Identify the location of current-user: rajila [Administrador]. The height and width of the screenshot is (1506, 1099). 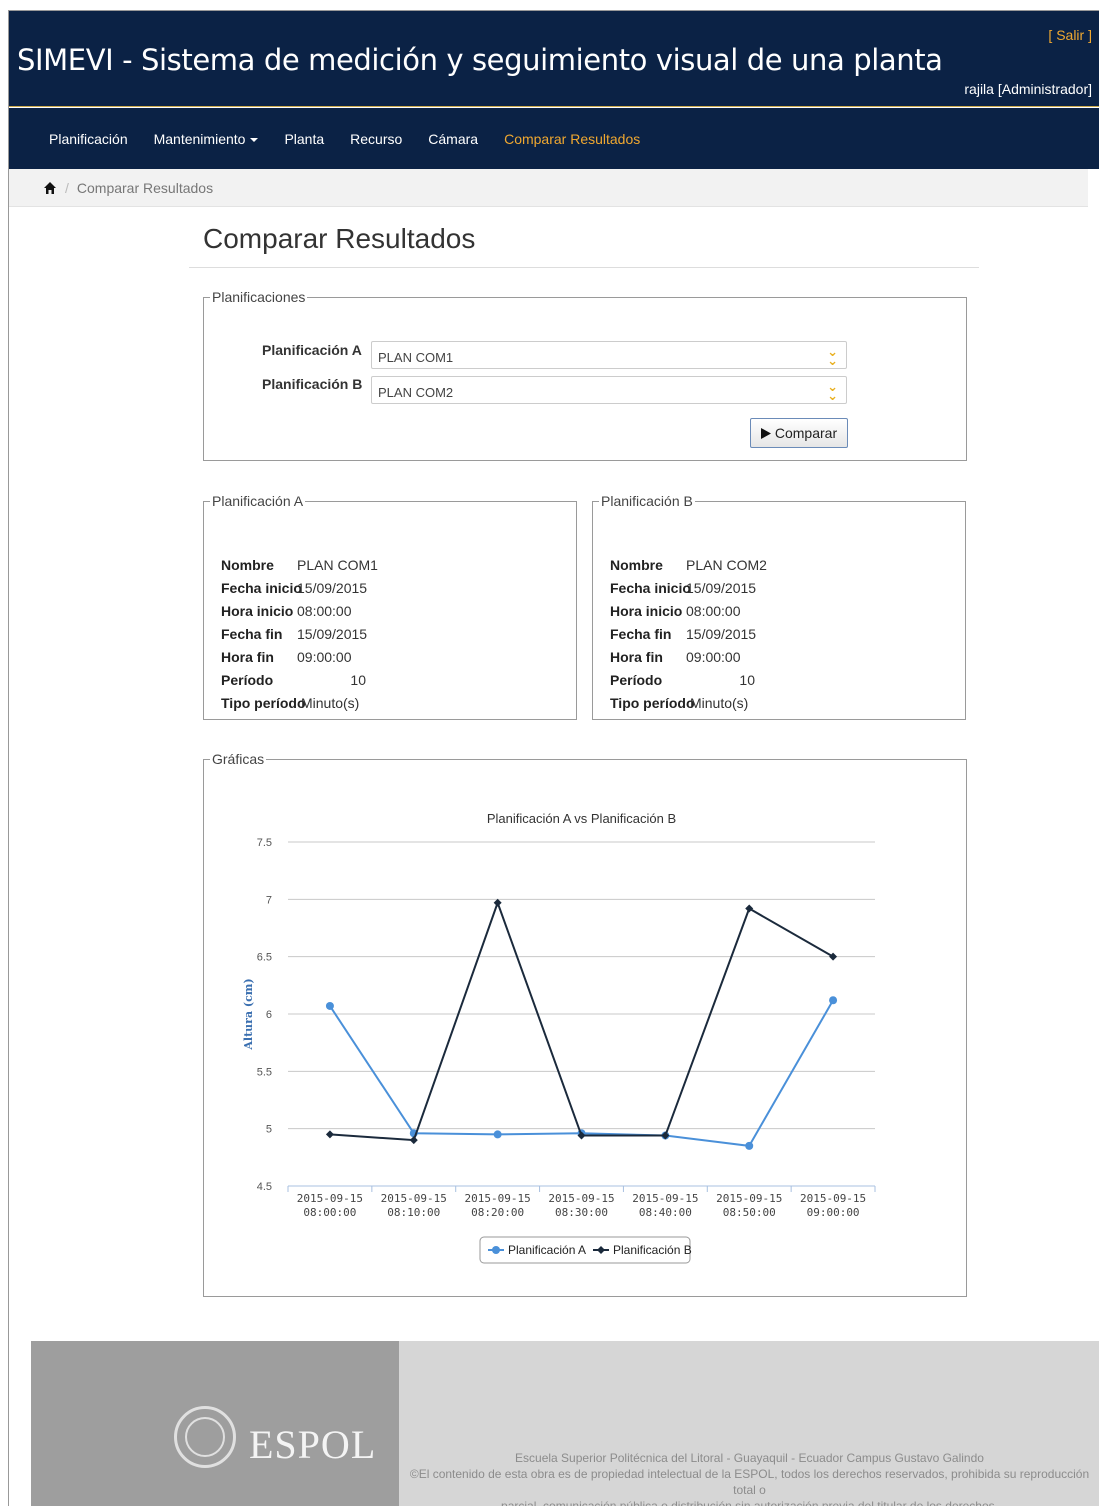
(1028, 89).